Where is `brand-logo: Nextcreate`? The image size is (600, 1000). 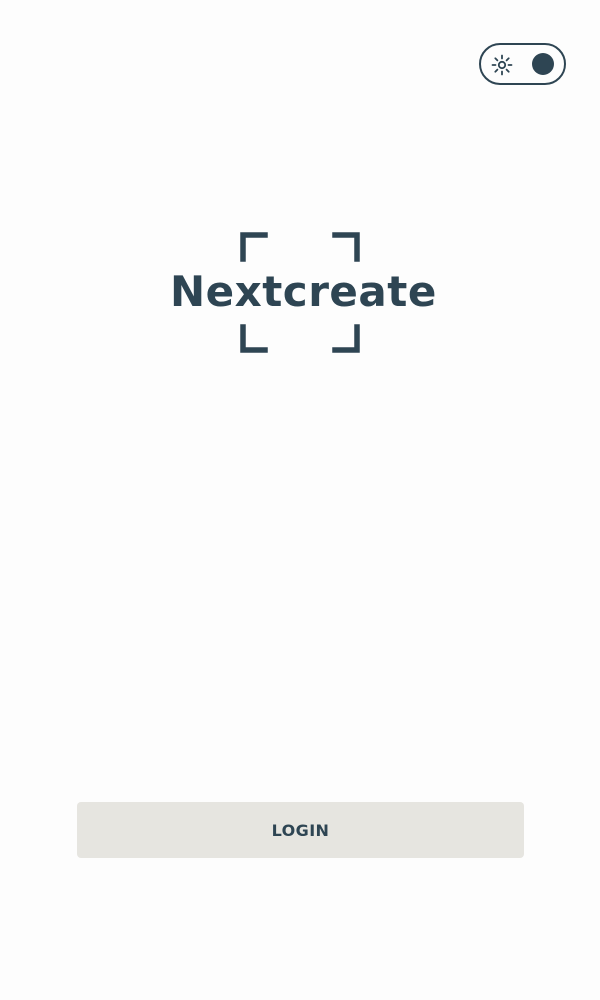 brand-logo: Nextcreate is located at coordinates (303, 293).